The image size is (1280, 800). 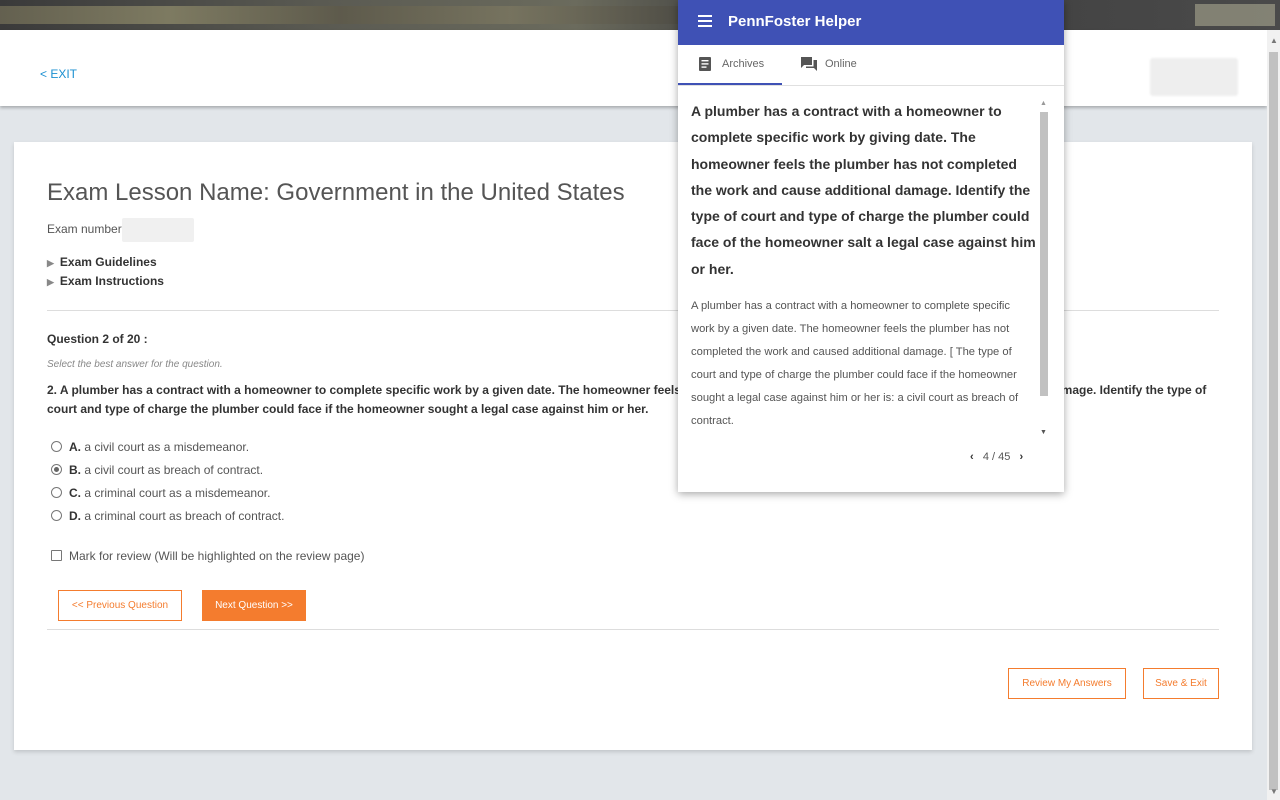 What do you see at coordinates (1235, 15) in the screenshot?
I see `blurred-extension-icon` at bounding box center [1235, 15].